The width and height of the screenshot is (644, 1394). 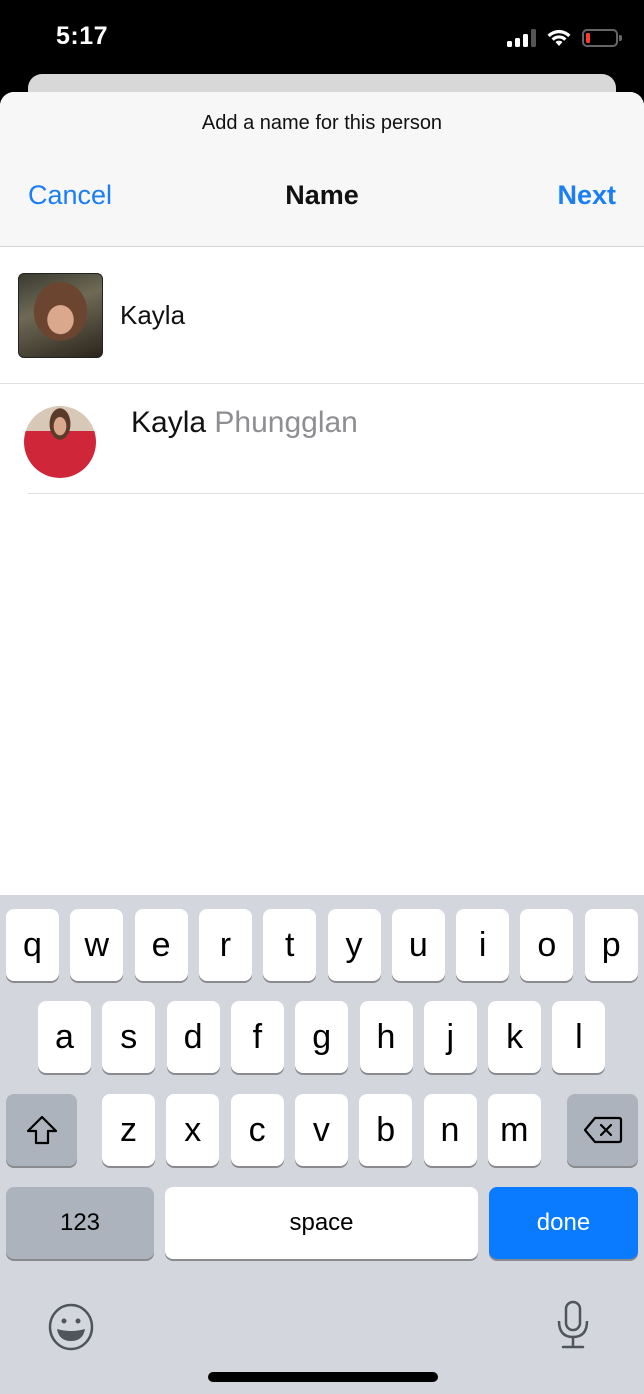 I want to click on key-n: n, so click(x=450, y=1130).